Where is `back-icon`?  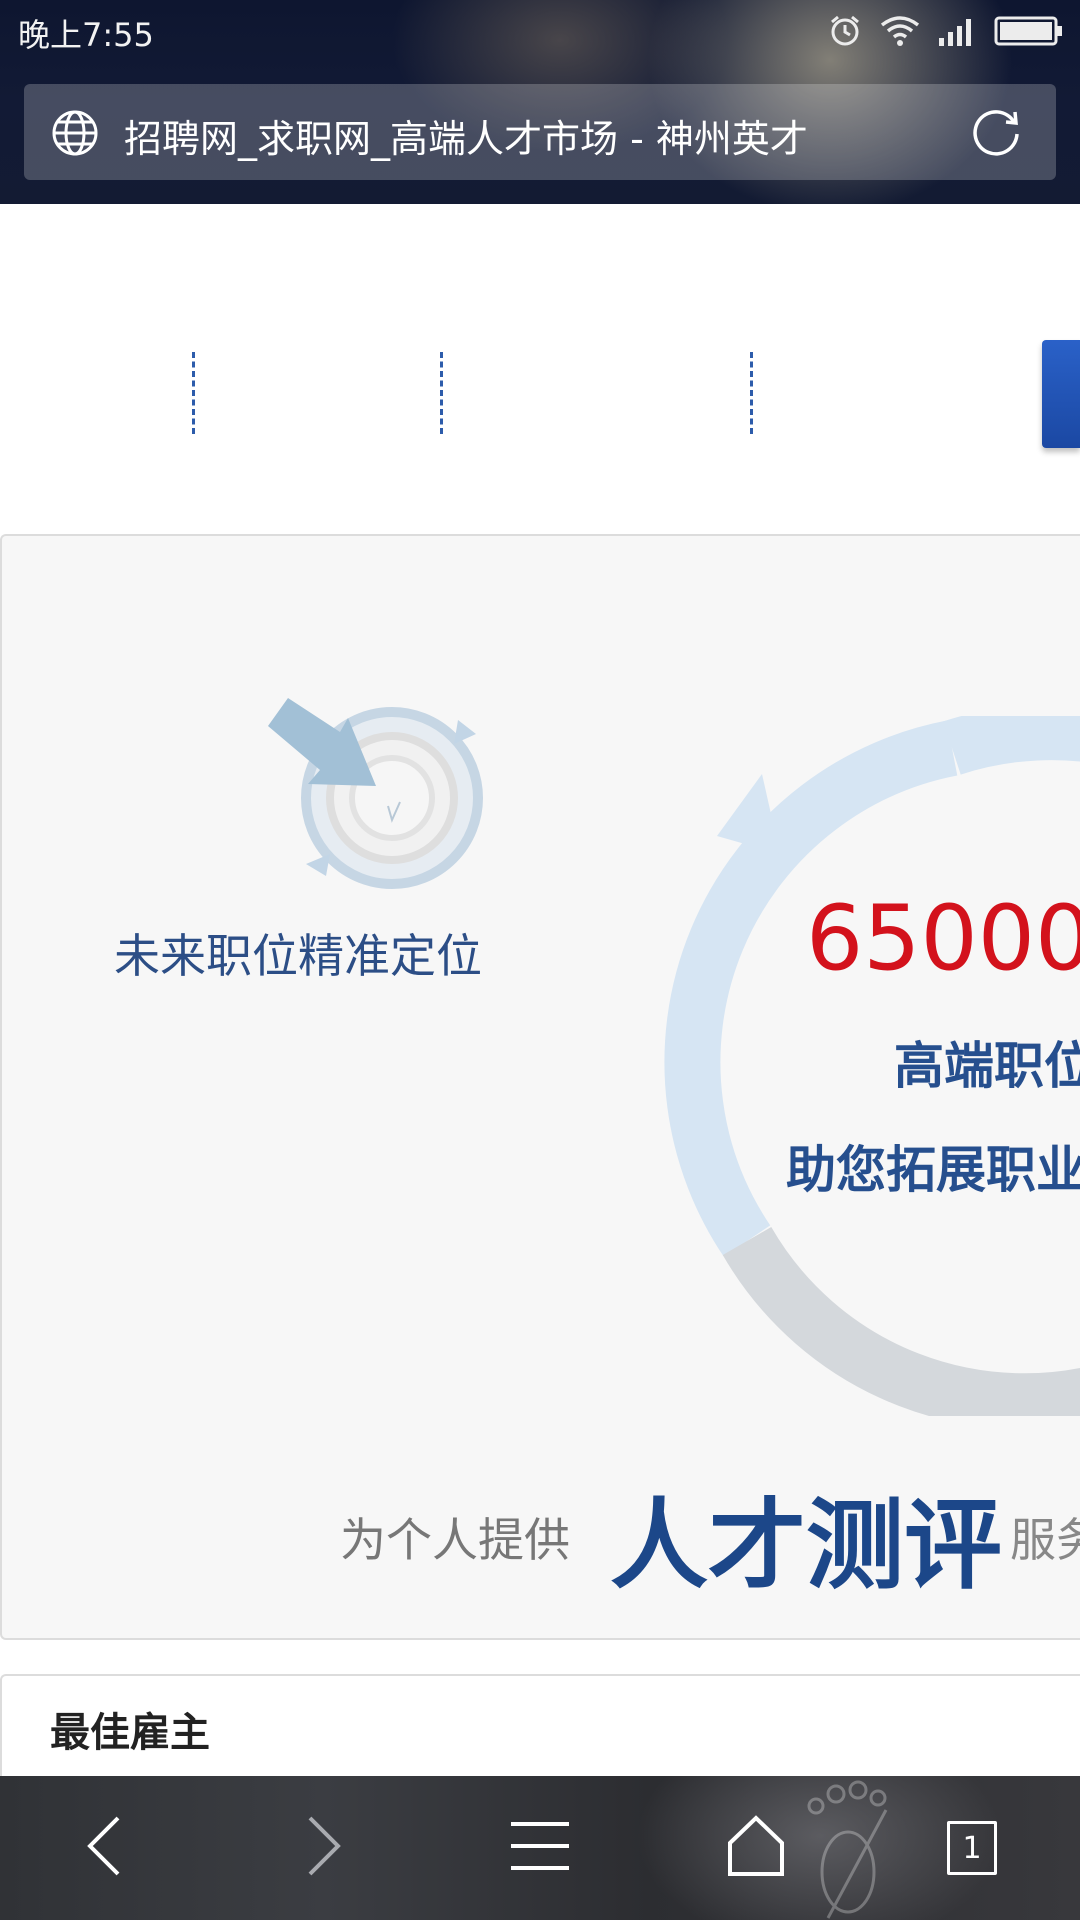 back-icon is located at coordinates (104, 1848).